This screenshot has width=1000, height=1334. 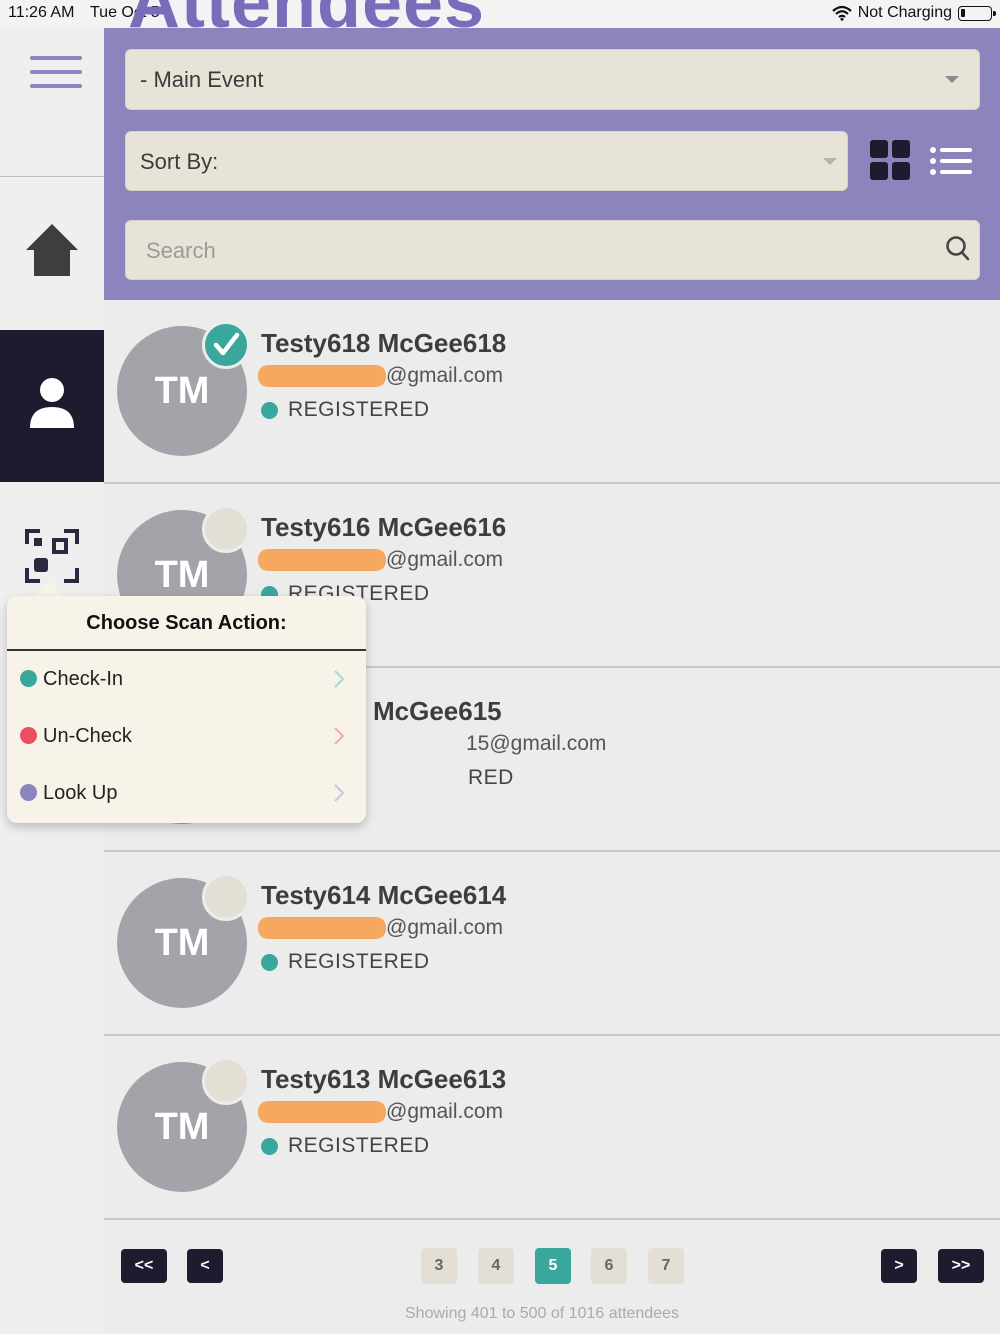 What do you see at coordinates (80, 793) in the screenshot?
I see `scan-action-label: Look Up` at bounding box center [80, 793].